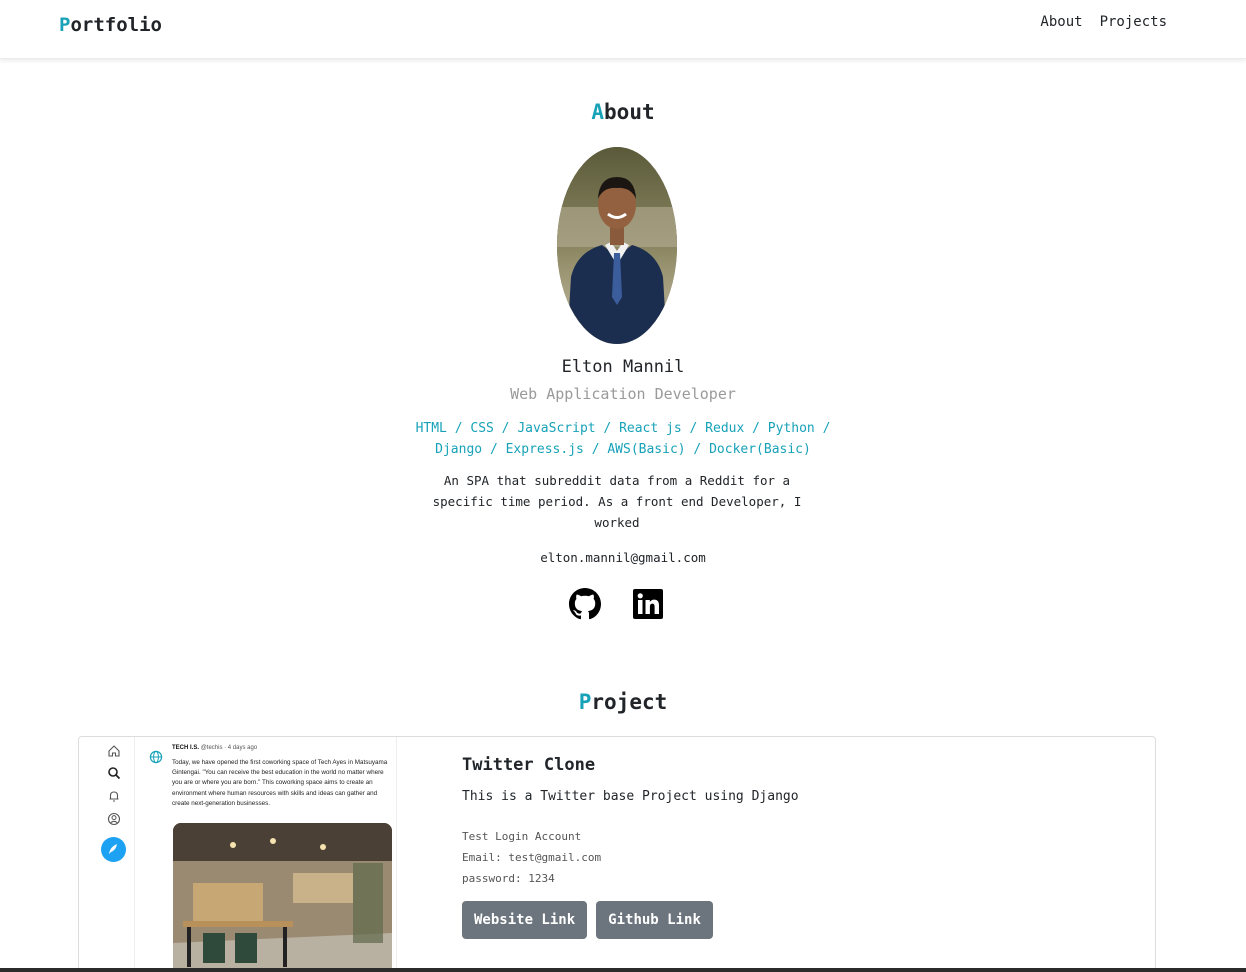 The width and height of the screenshot is (1246, 972). Describe the element at coordinates (654, 920) in the screenshot. I see `github-link-button: Github Link` at that location.